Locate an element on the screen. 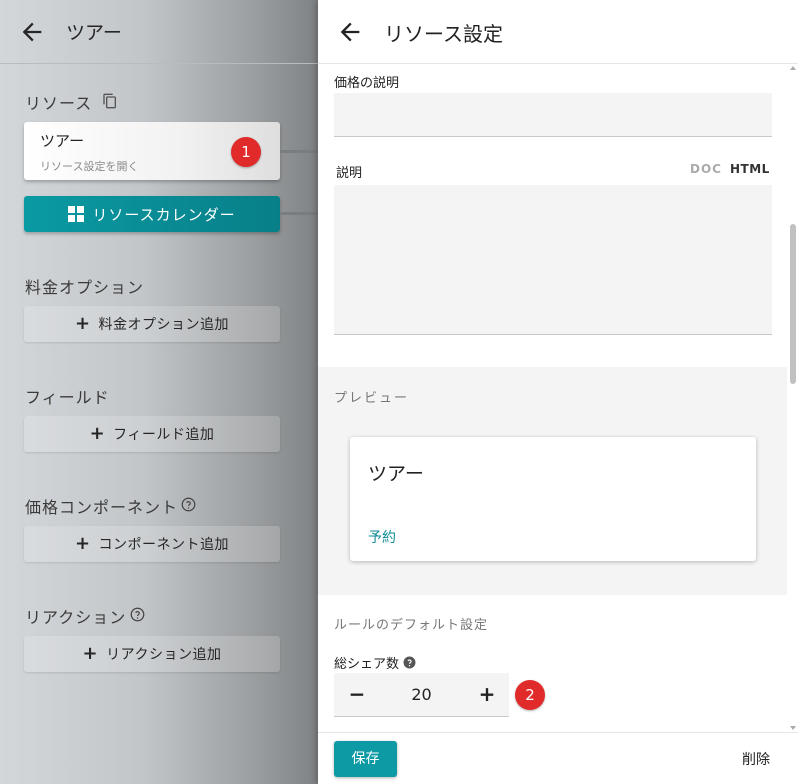  preview-reserve-link: 予約 is located at coordinates (382, 537).